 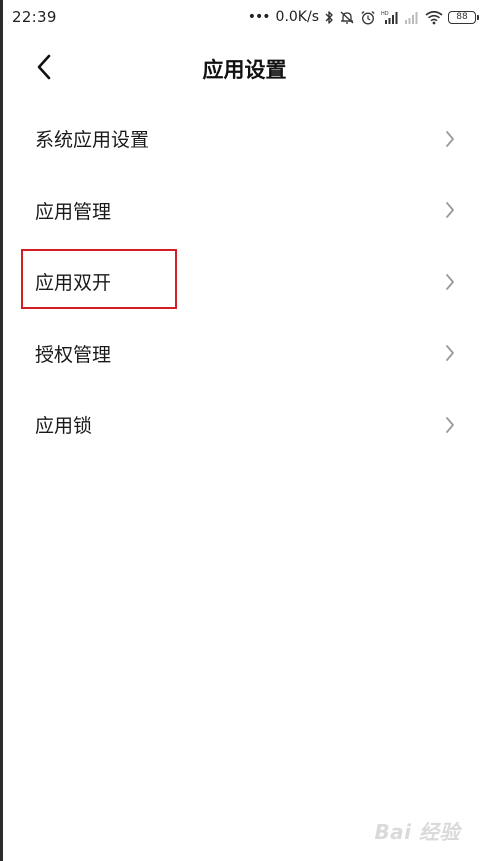 What do you see at coordinates (434, 17) in the screenshot?
I see `wifi-icon` at bounding box center [434, 17].